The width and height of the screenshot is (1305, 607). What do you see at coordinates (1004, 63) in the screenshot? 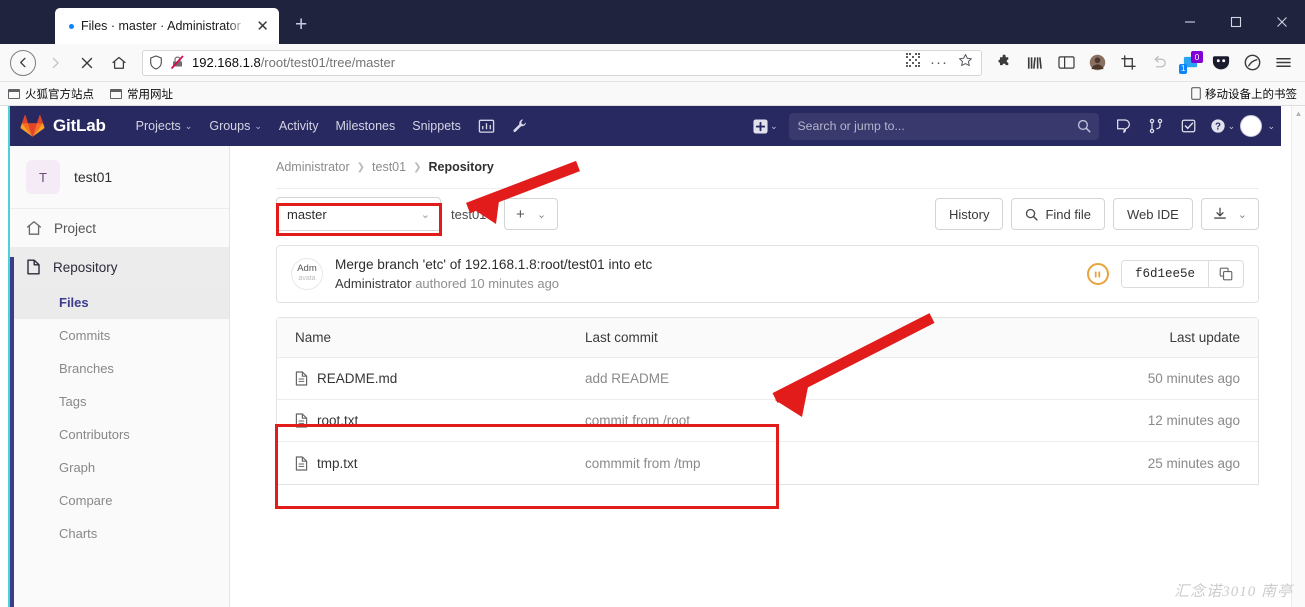
I see `extensions-icon` at bounding box center [1004, 63].